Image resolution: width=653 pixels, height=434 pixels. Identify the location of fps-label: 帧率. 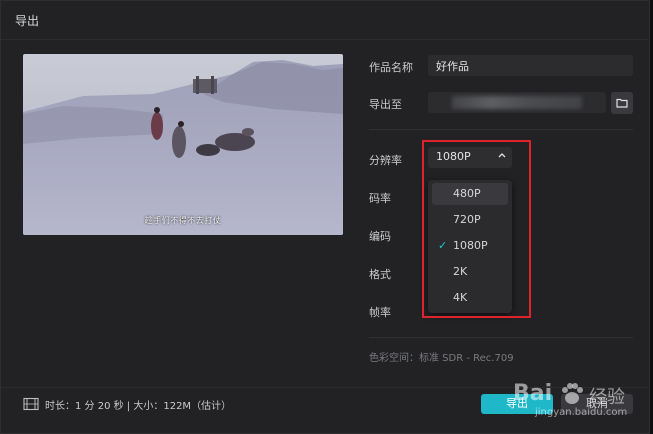
(380, 312).